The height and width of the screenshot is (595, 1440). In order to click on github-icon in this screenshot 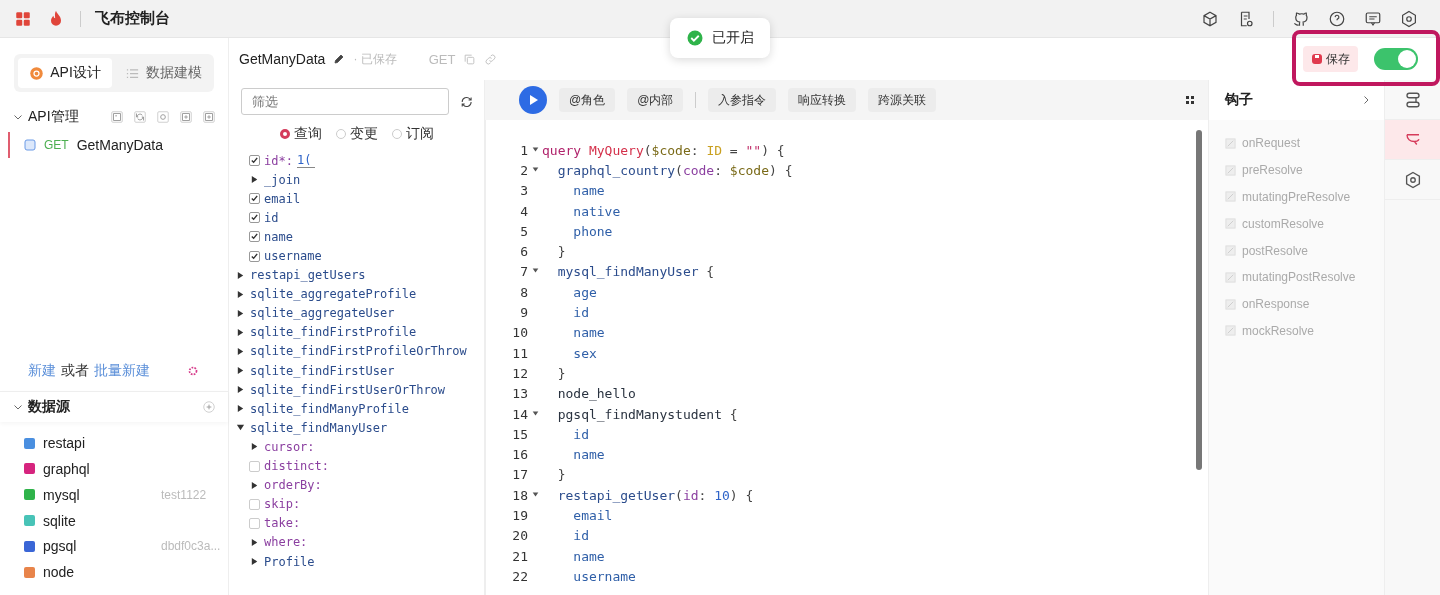, I will do `click(1301, 18)`.